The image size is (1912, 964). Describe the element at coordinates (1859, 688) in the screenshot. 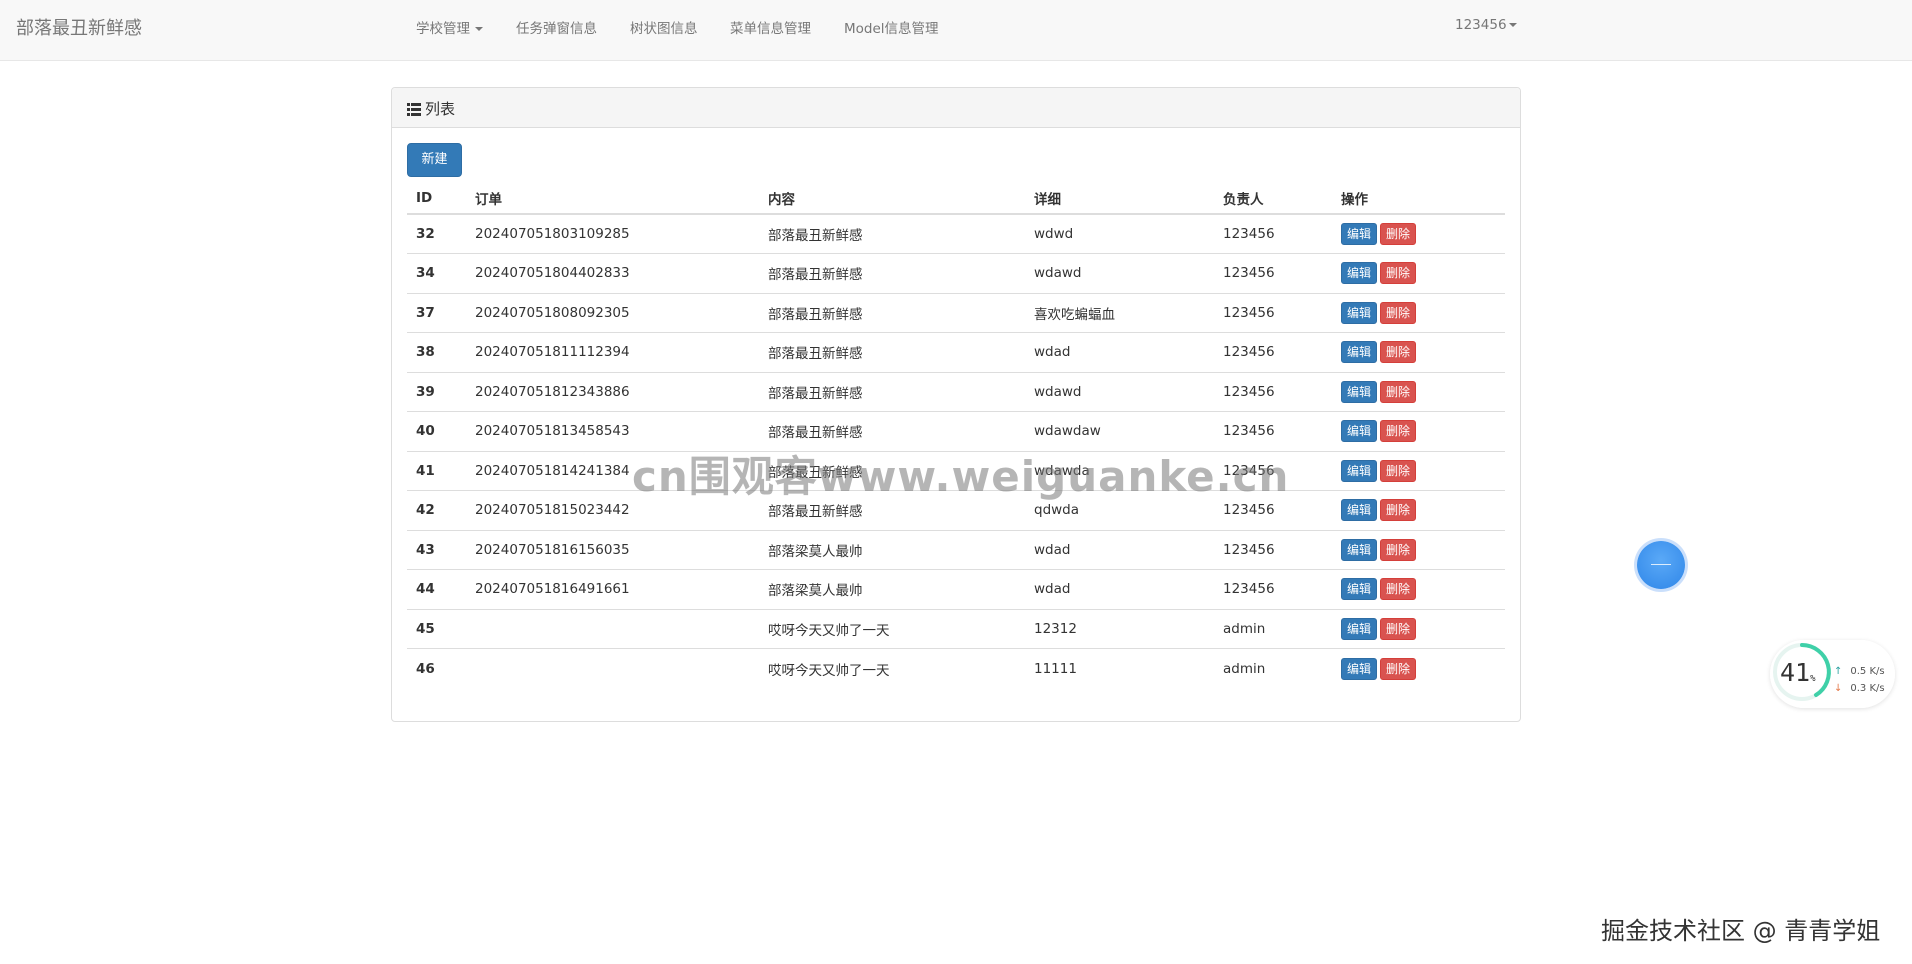

I see `download-speed: ↓ 0.3 K/s` at that location.